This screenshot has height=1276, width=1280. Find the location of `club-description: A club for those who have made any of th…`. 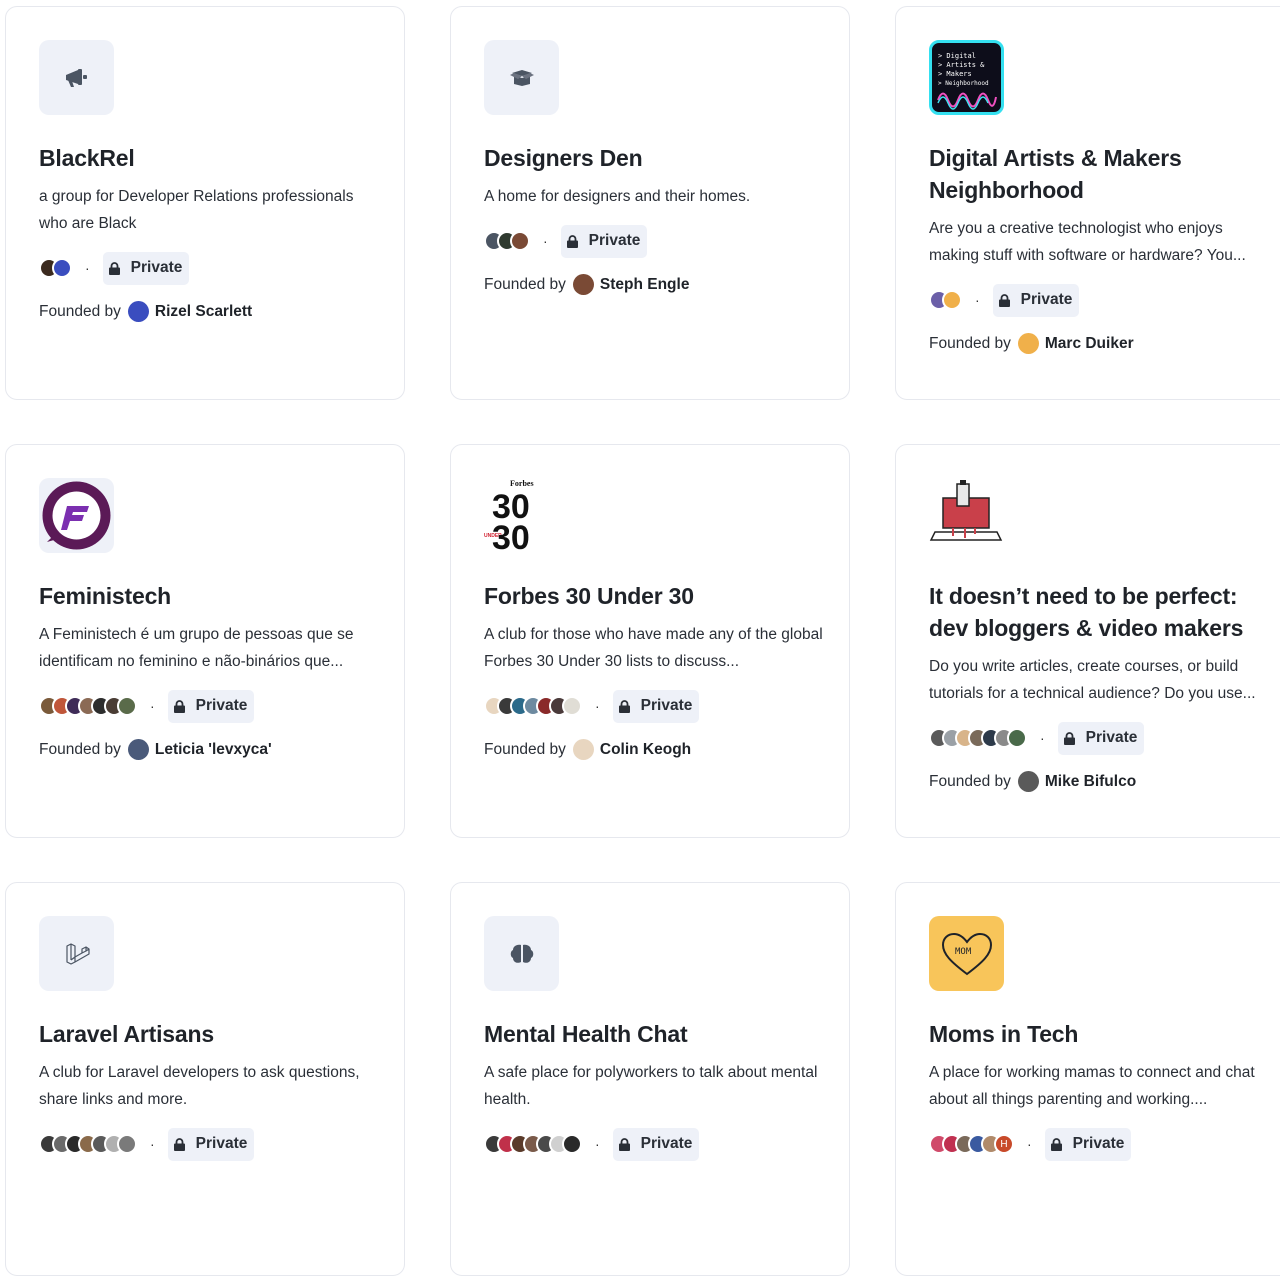

club-description: A club for those who have made any of th… is located at coordinates (653, 648).